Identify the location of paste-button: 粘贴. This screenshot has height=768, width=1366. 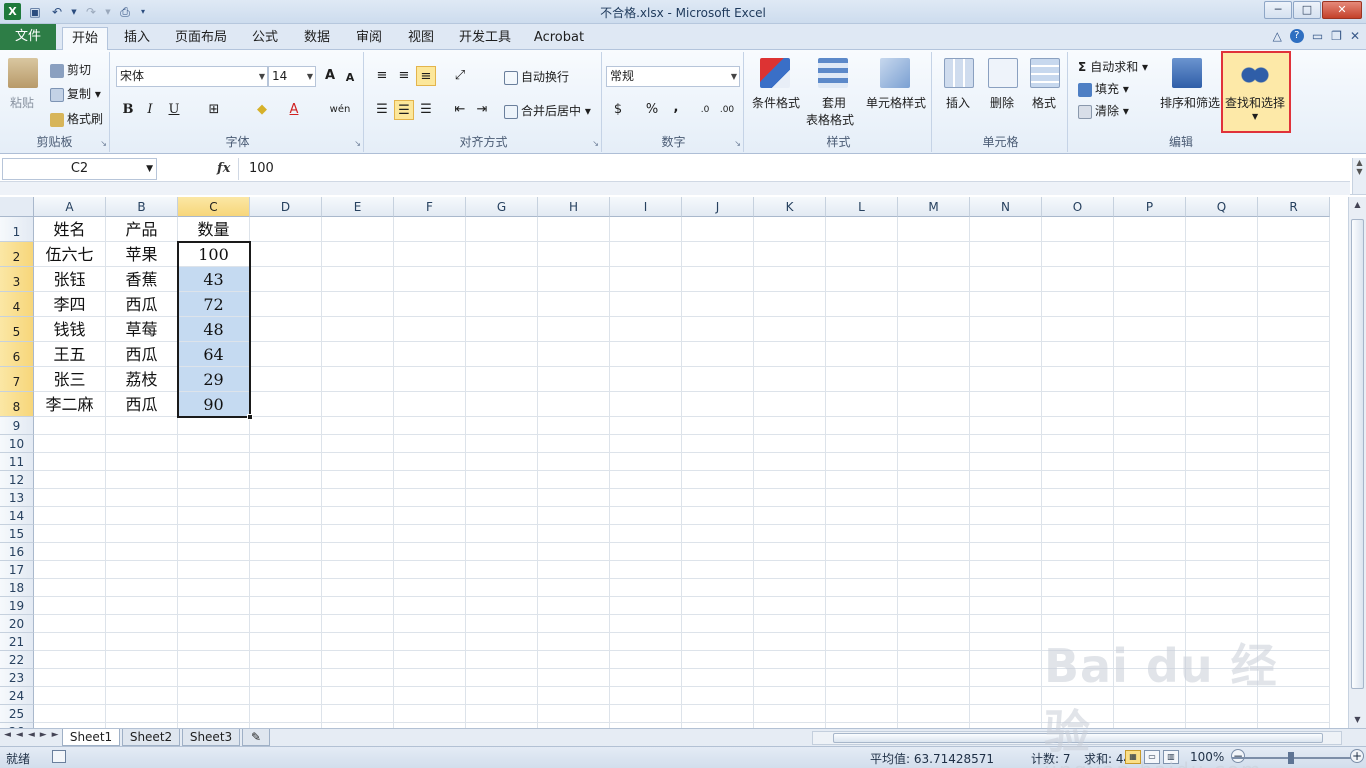
(22, 102).